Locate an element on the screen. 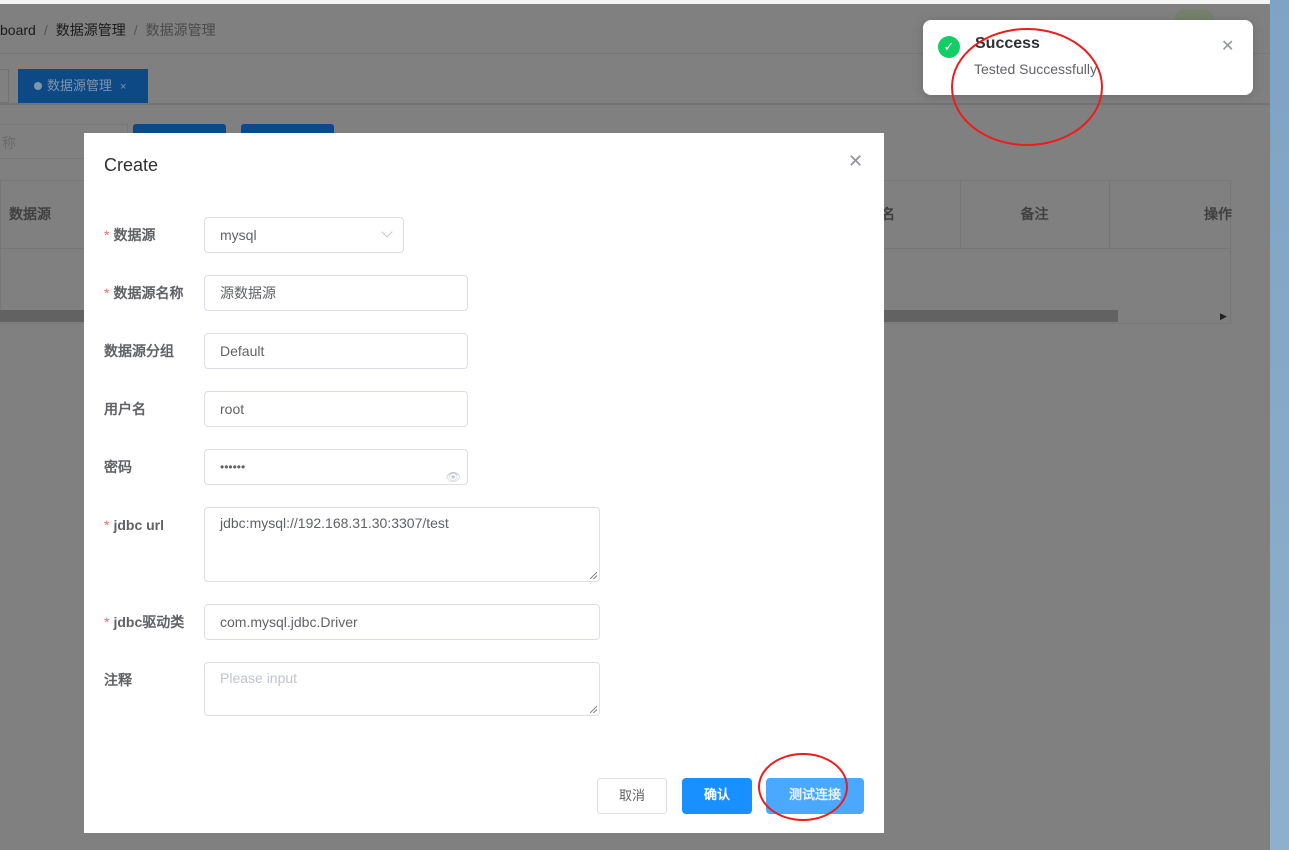 The height and width of the screenshot is (850, 1289). field-label: * 数据源 is located at coordinates (130, 235).